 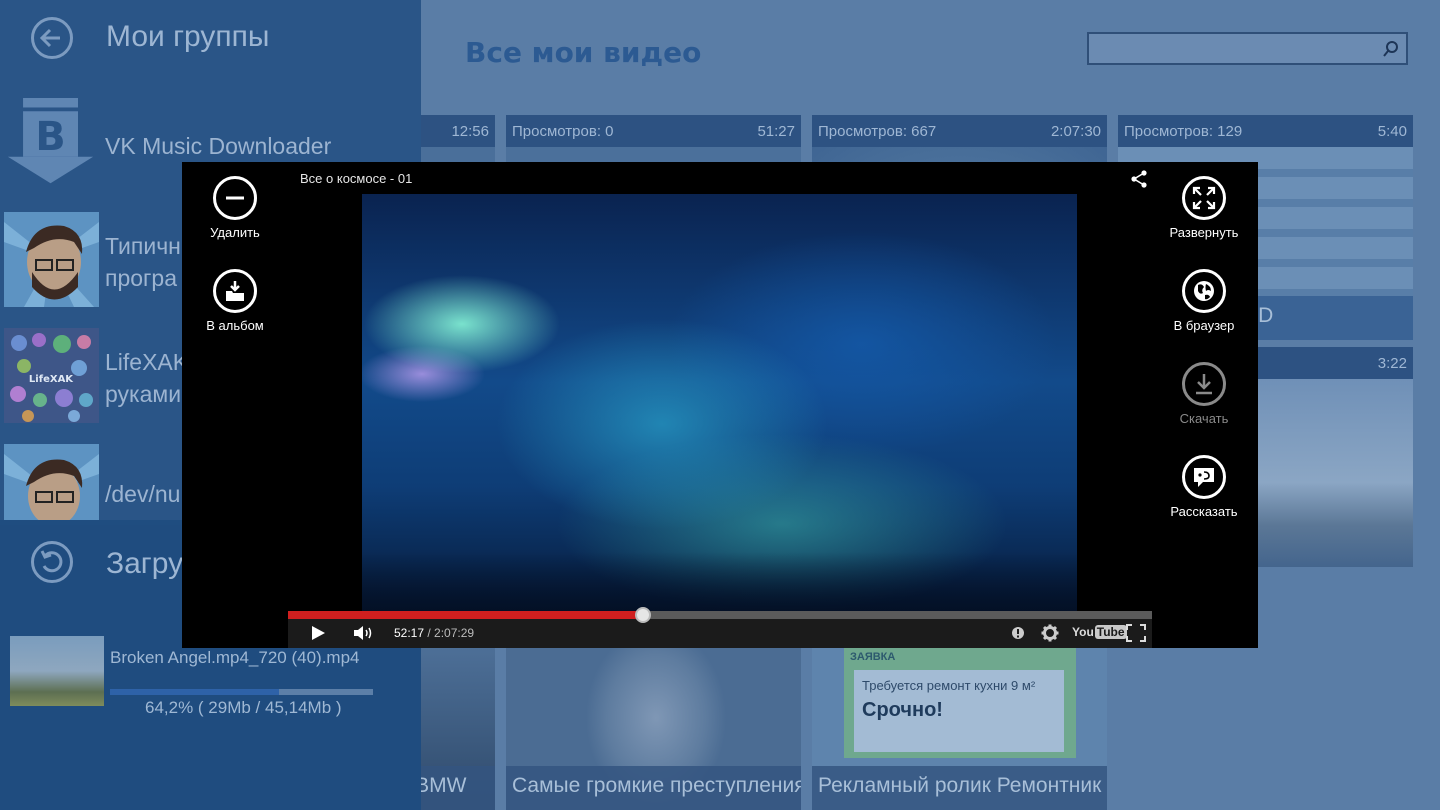 What do you see at coordinates (720, 615) in the screenshot?
I see `seek-bar` at bounding box center [720, 615].